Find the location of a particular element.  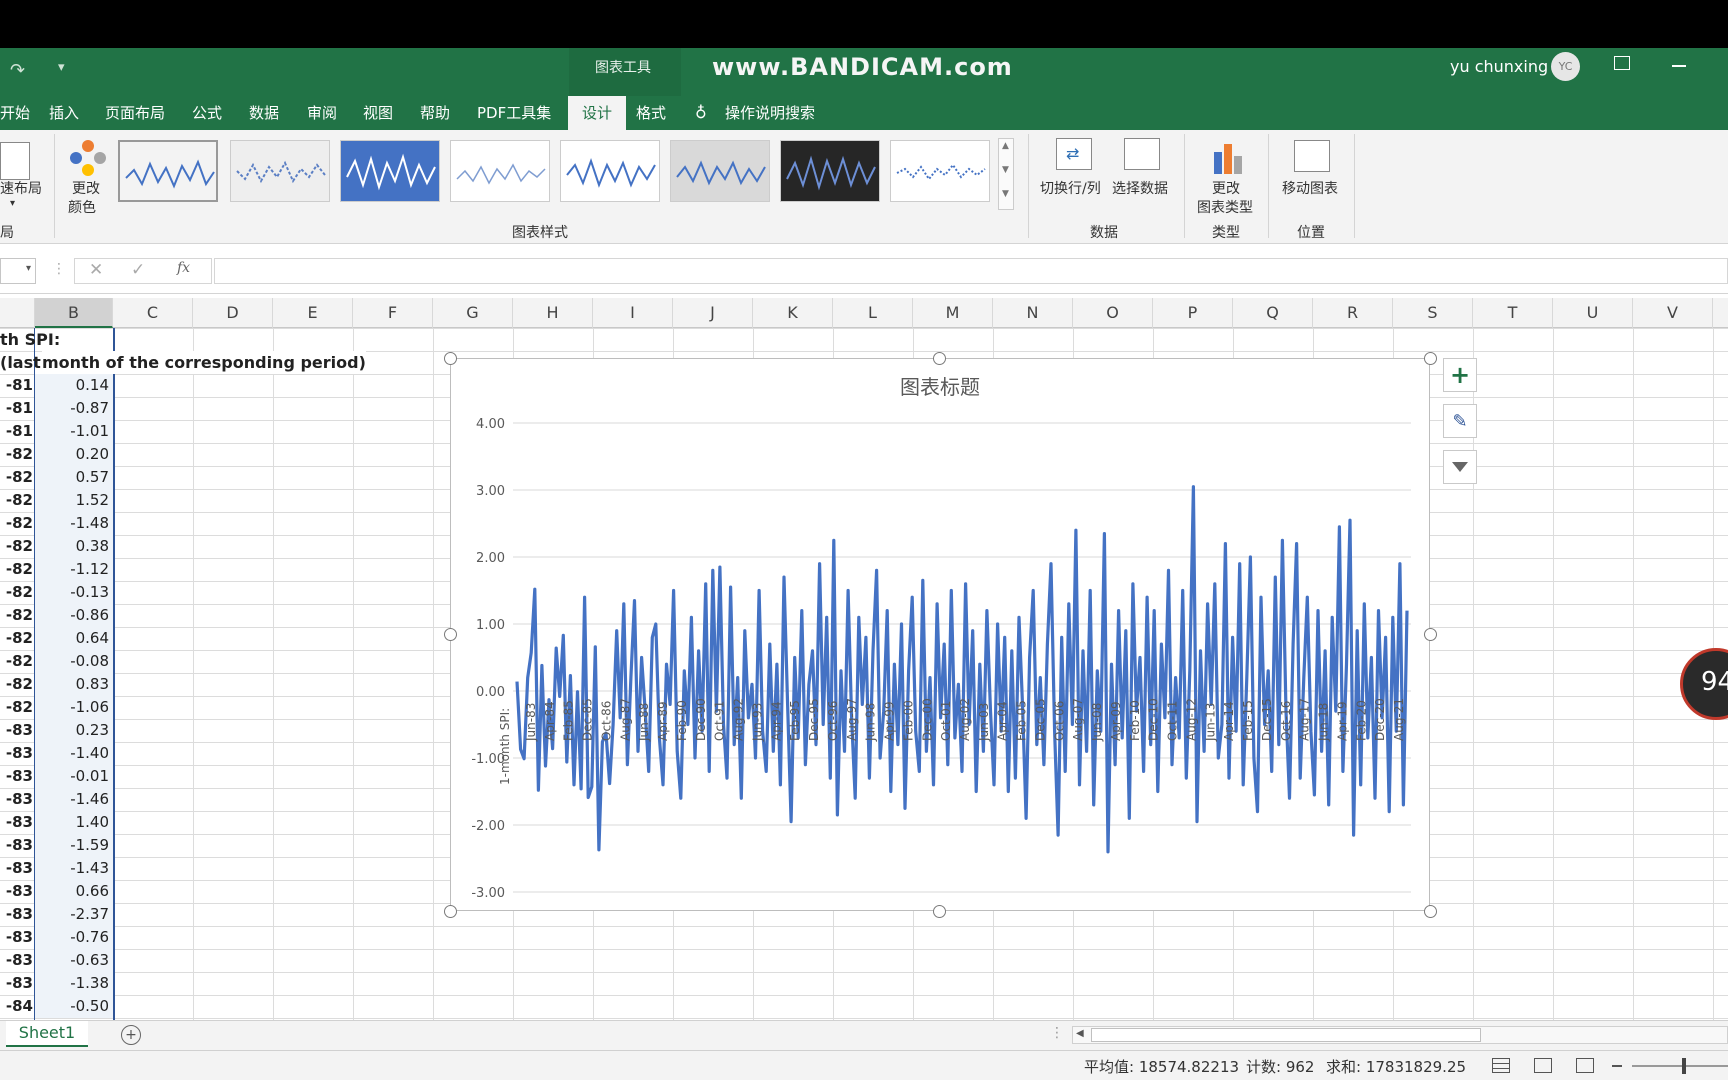

cell-b-value: -1.46 is located at coordinates (74, 799).